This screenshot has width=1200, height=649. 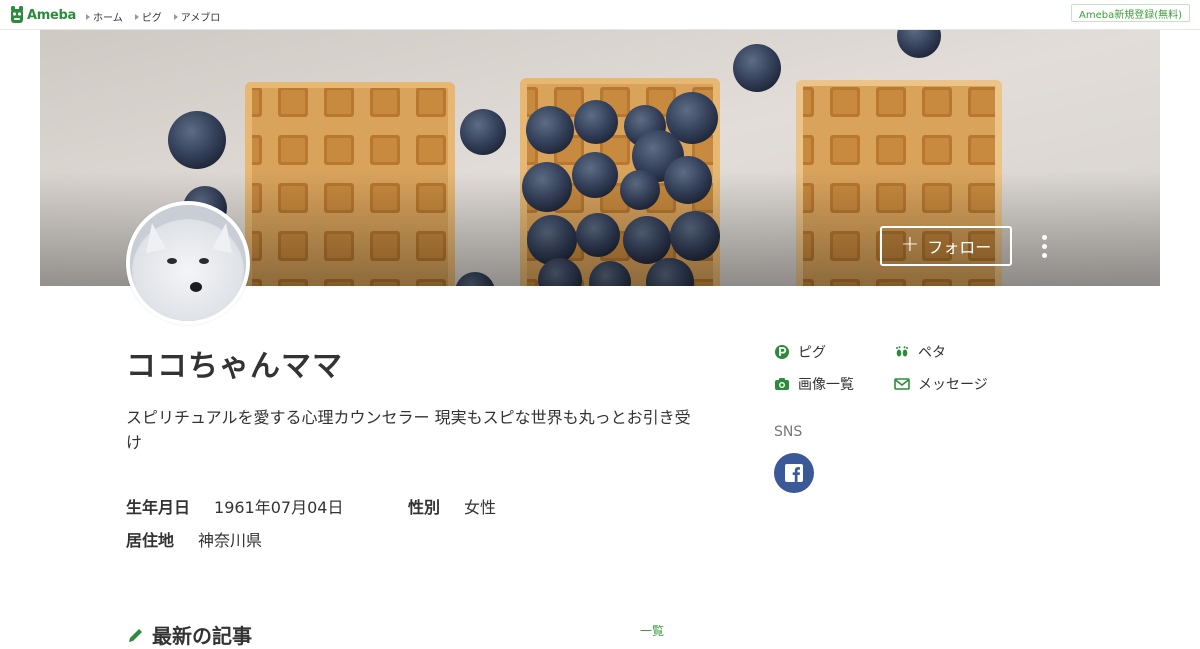 I want to click on birthday-value: 1961年07月04日, so click(x=279, y=507).